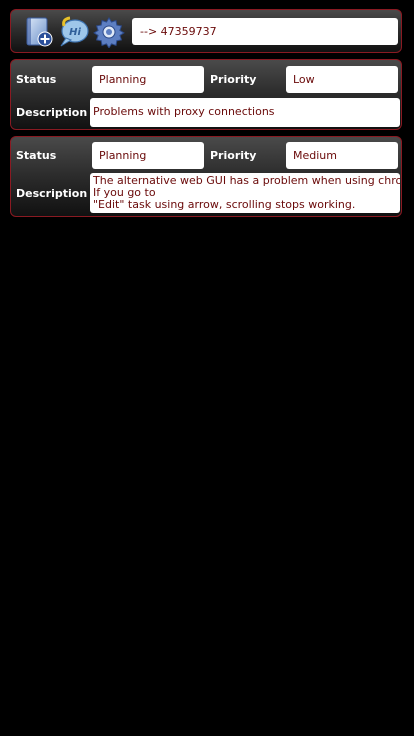 This screenshot has height=736, width=414. Describe the element at coordinates (342, 79) in the screenshot. I see `priority-field: Low` at that location.